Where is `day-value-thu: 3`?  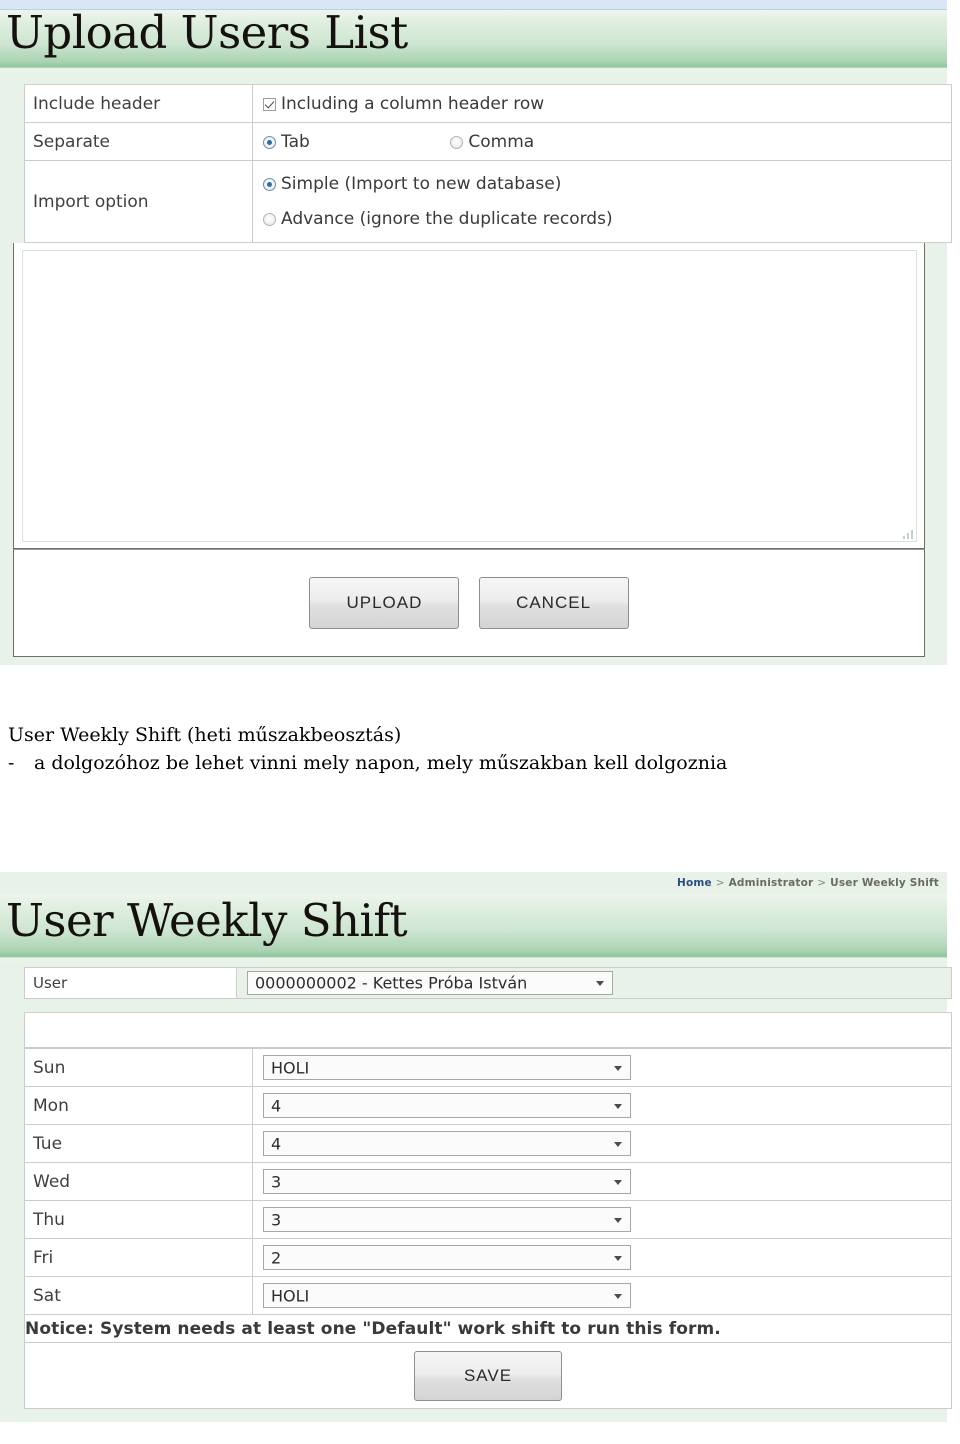
day-value-thu: 3 is located at coordinates (602, 1219).